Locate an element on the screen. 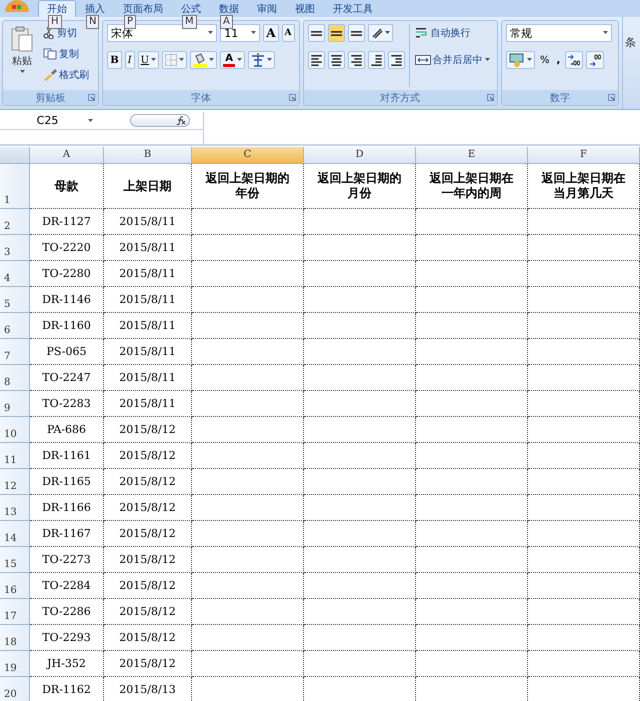 The height and width of the screenshot is (701, 640). align-center-button is located at coordinates (336, 60).